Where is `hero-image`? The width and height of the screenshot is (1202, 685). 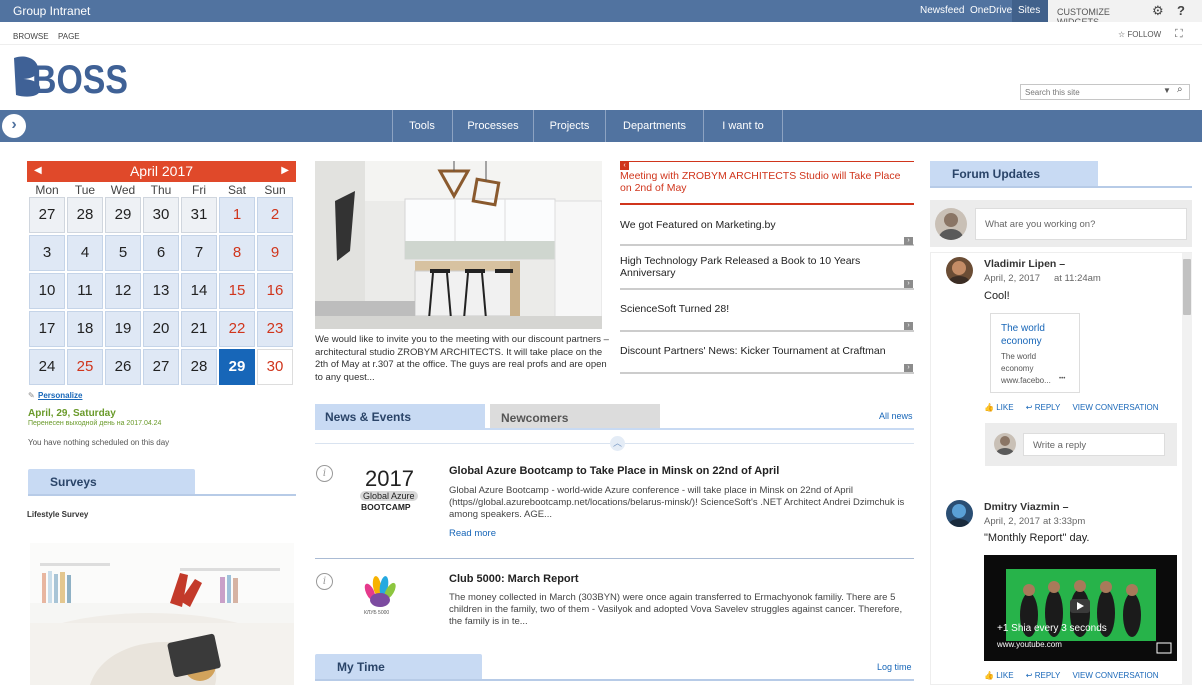
hero-image is located at coordinates (458, 245).